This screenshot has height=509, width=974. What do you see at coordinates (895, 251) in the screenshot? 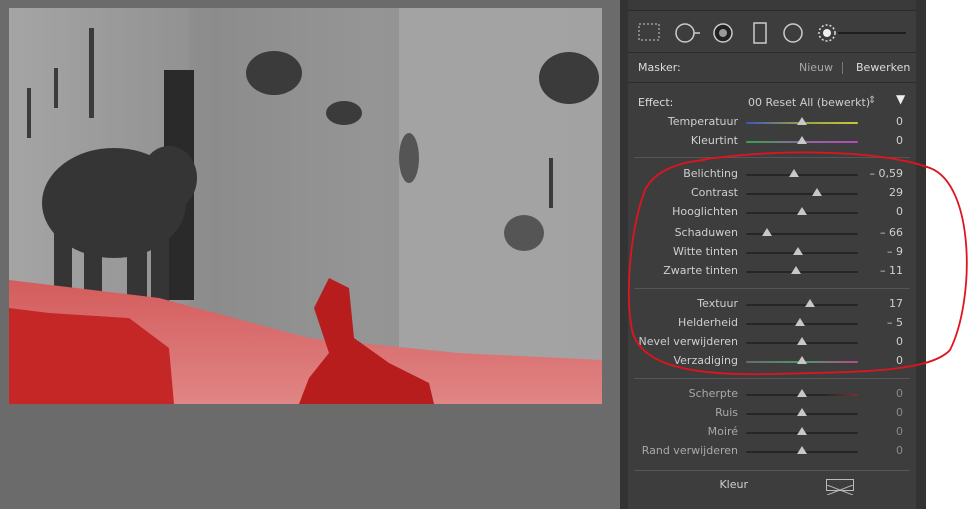
I see `slider-value: – 9` at bounding box center [895, 251].